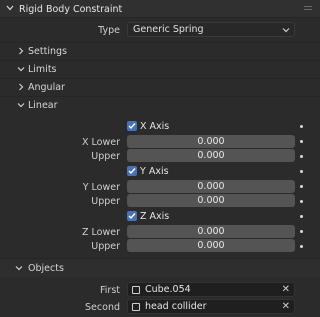 This screenshot has width=320, height=317. I want to click on y-upper-field: 0.000, so click(211, 200).